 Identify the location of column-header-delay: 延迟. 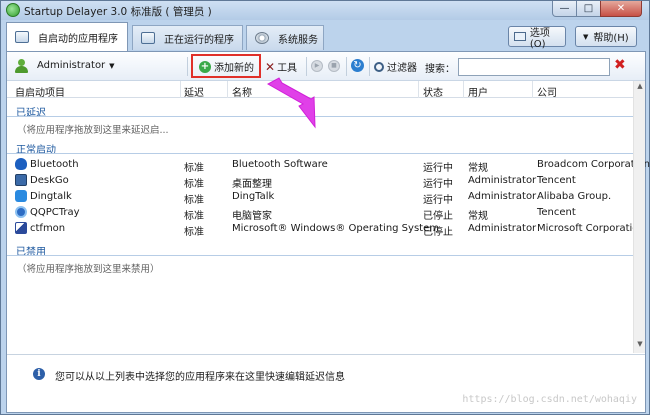
(194, 91).